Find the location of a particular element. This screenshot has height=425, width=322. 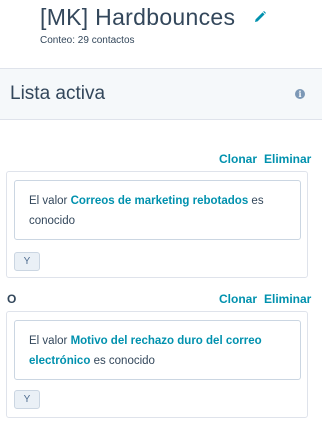

or-separator: O is located at coordinates (12, 299).